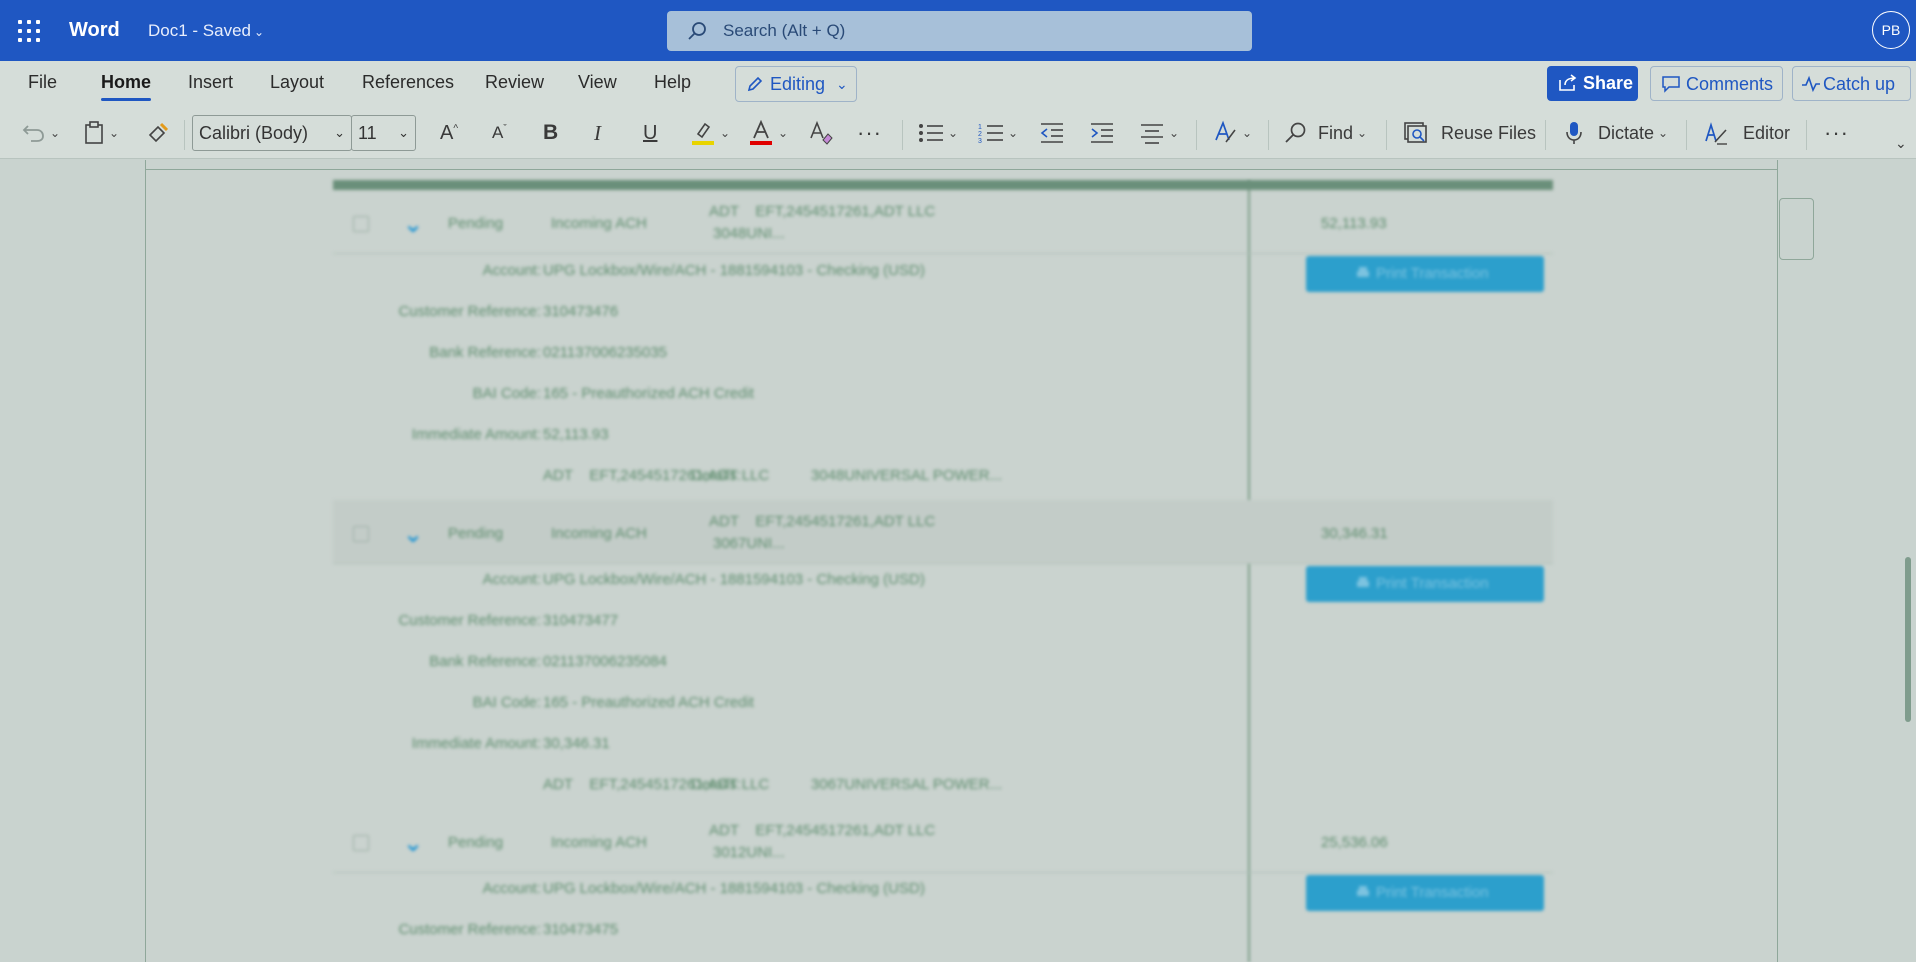 The width and height of the screenshot is (1916, 962). I want to click on detail-row: Customer Reference: 310473476, so click(733, 315).